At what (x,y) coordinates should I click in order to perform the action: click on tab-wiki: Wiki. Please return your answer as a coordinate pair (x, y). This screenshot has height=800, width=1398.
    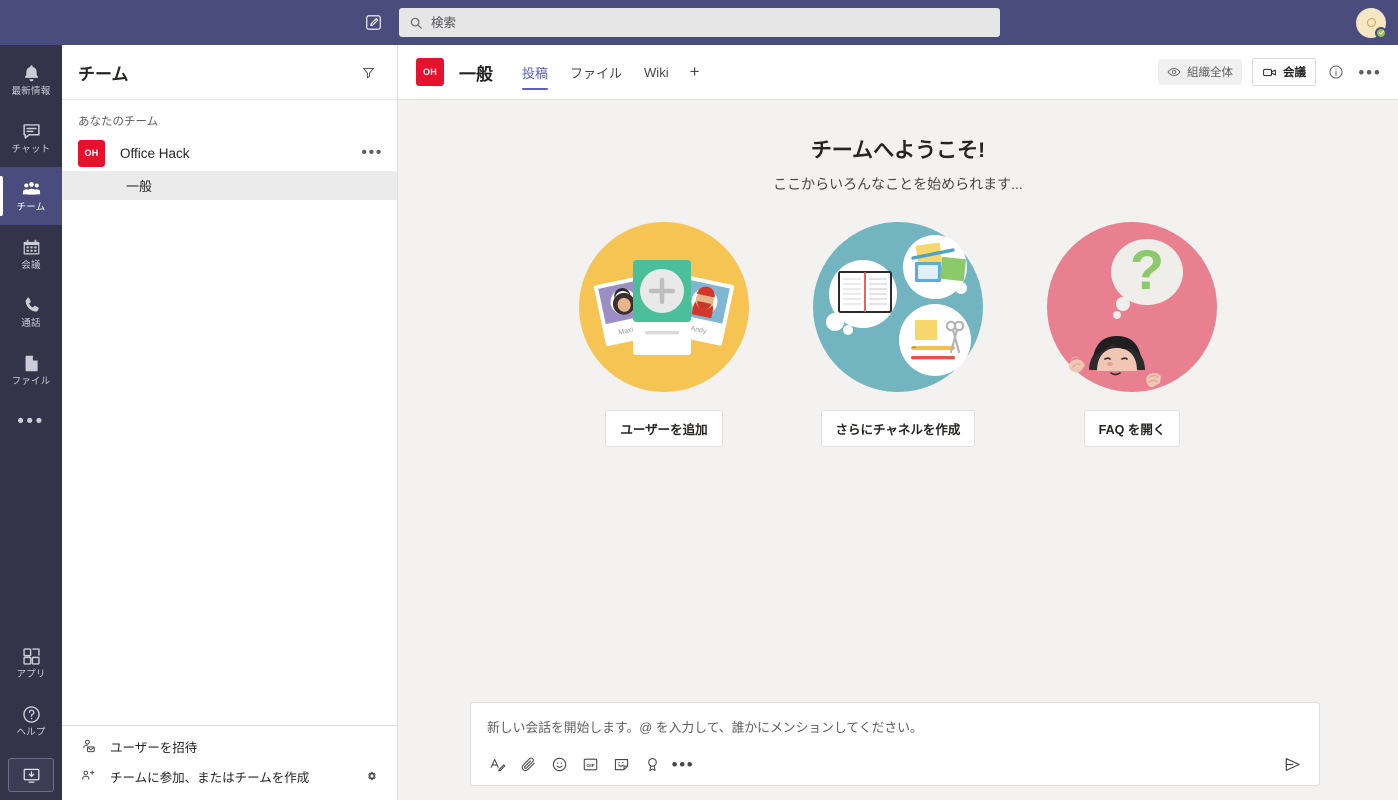
    Looking at the image, I should click on (656, 72).